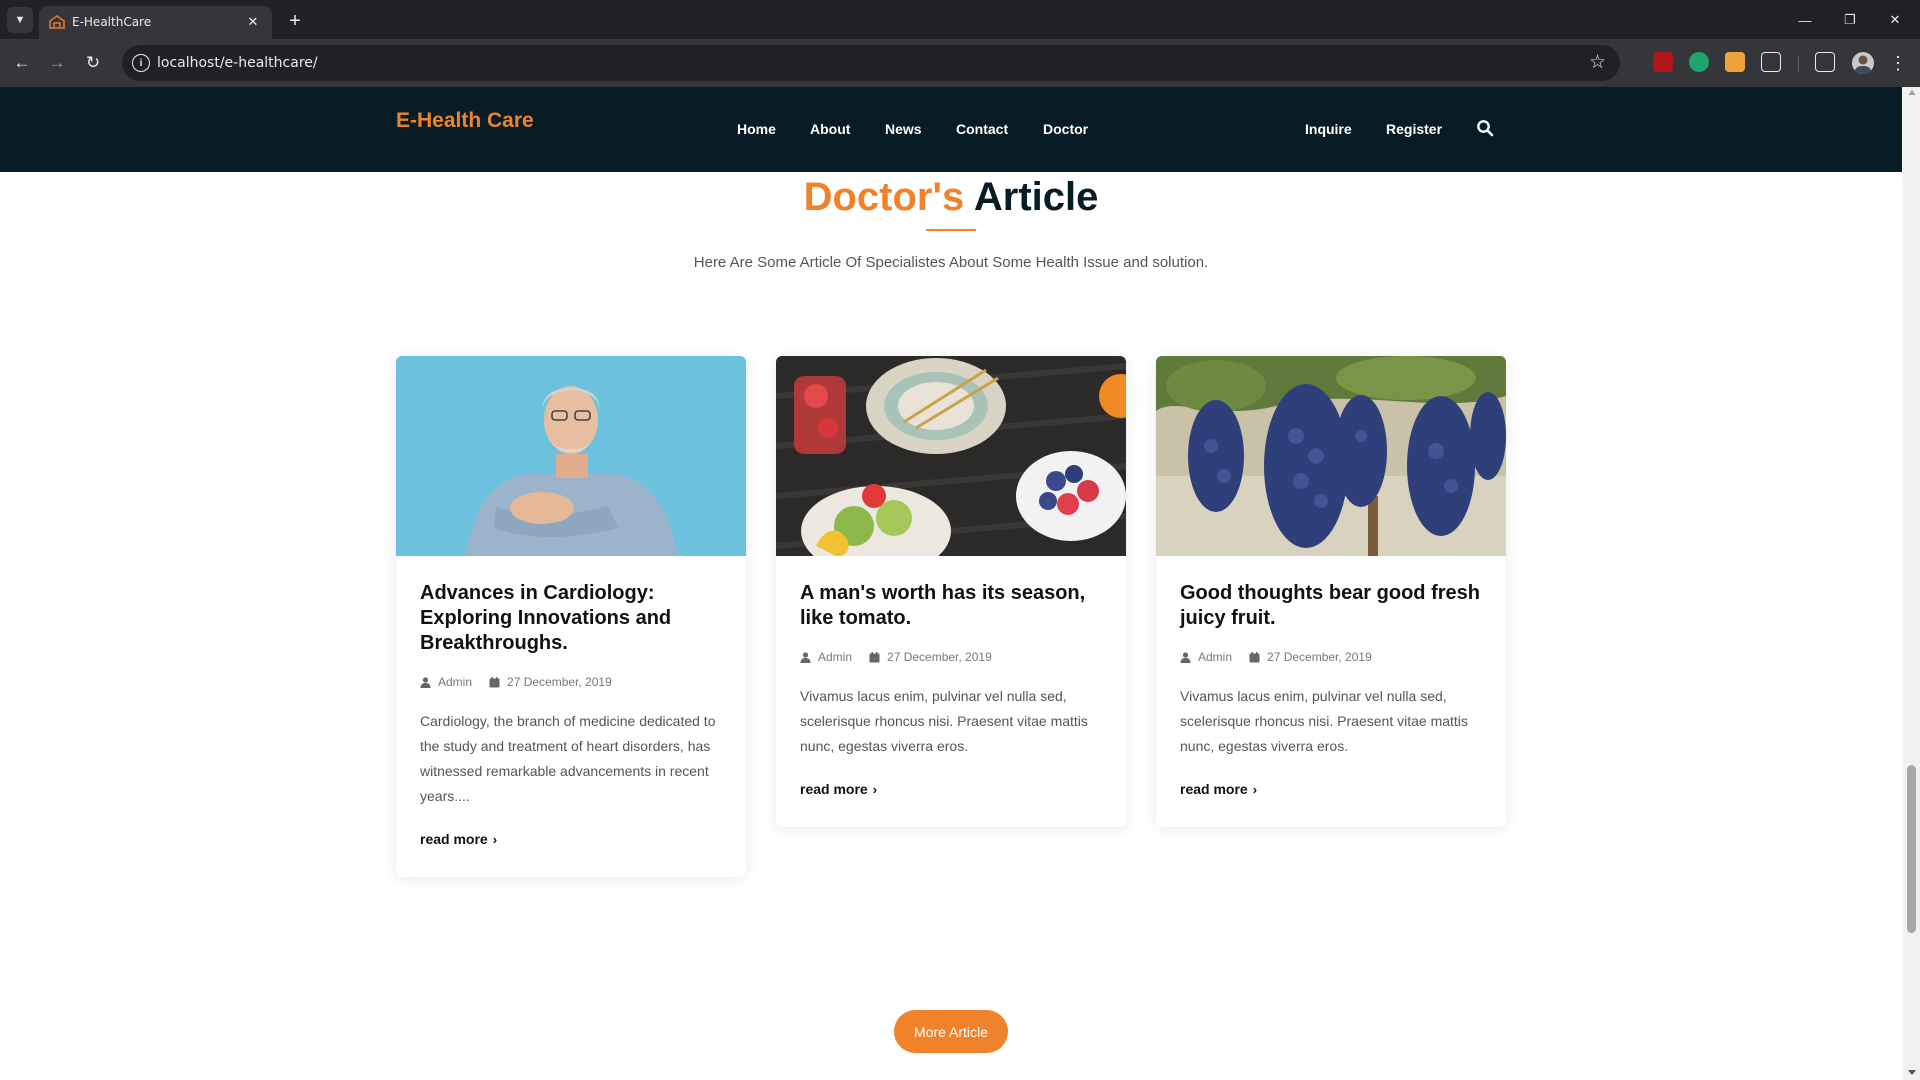  I want to click on site-favicon-icon, so click(57, 22).